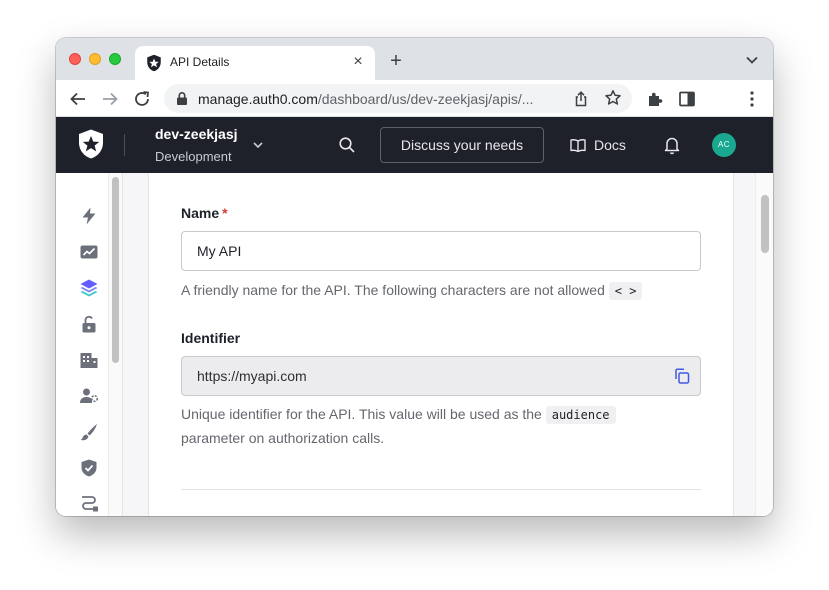  I want to click on bookmark-star-icon, so click(613, 98).